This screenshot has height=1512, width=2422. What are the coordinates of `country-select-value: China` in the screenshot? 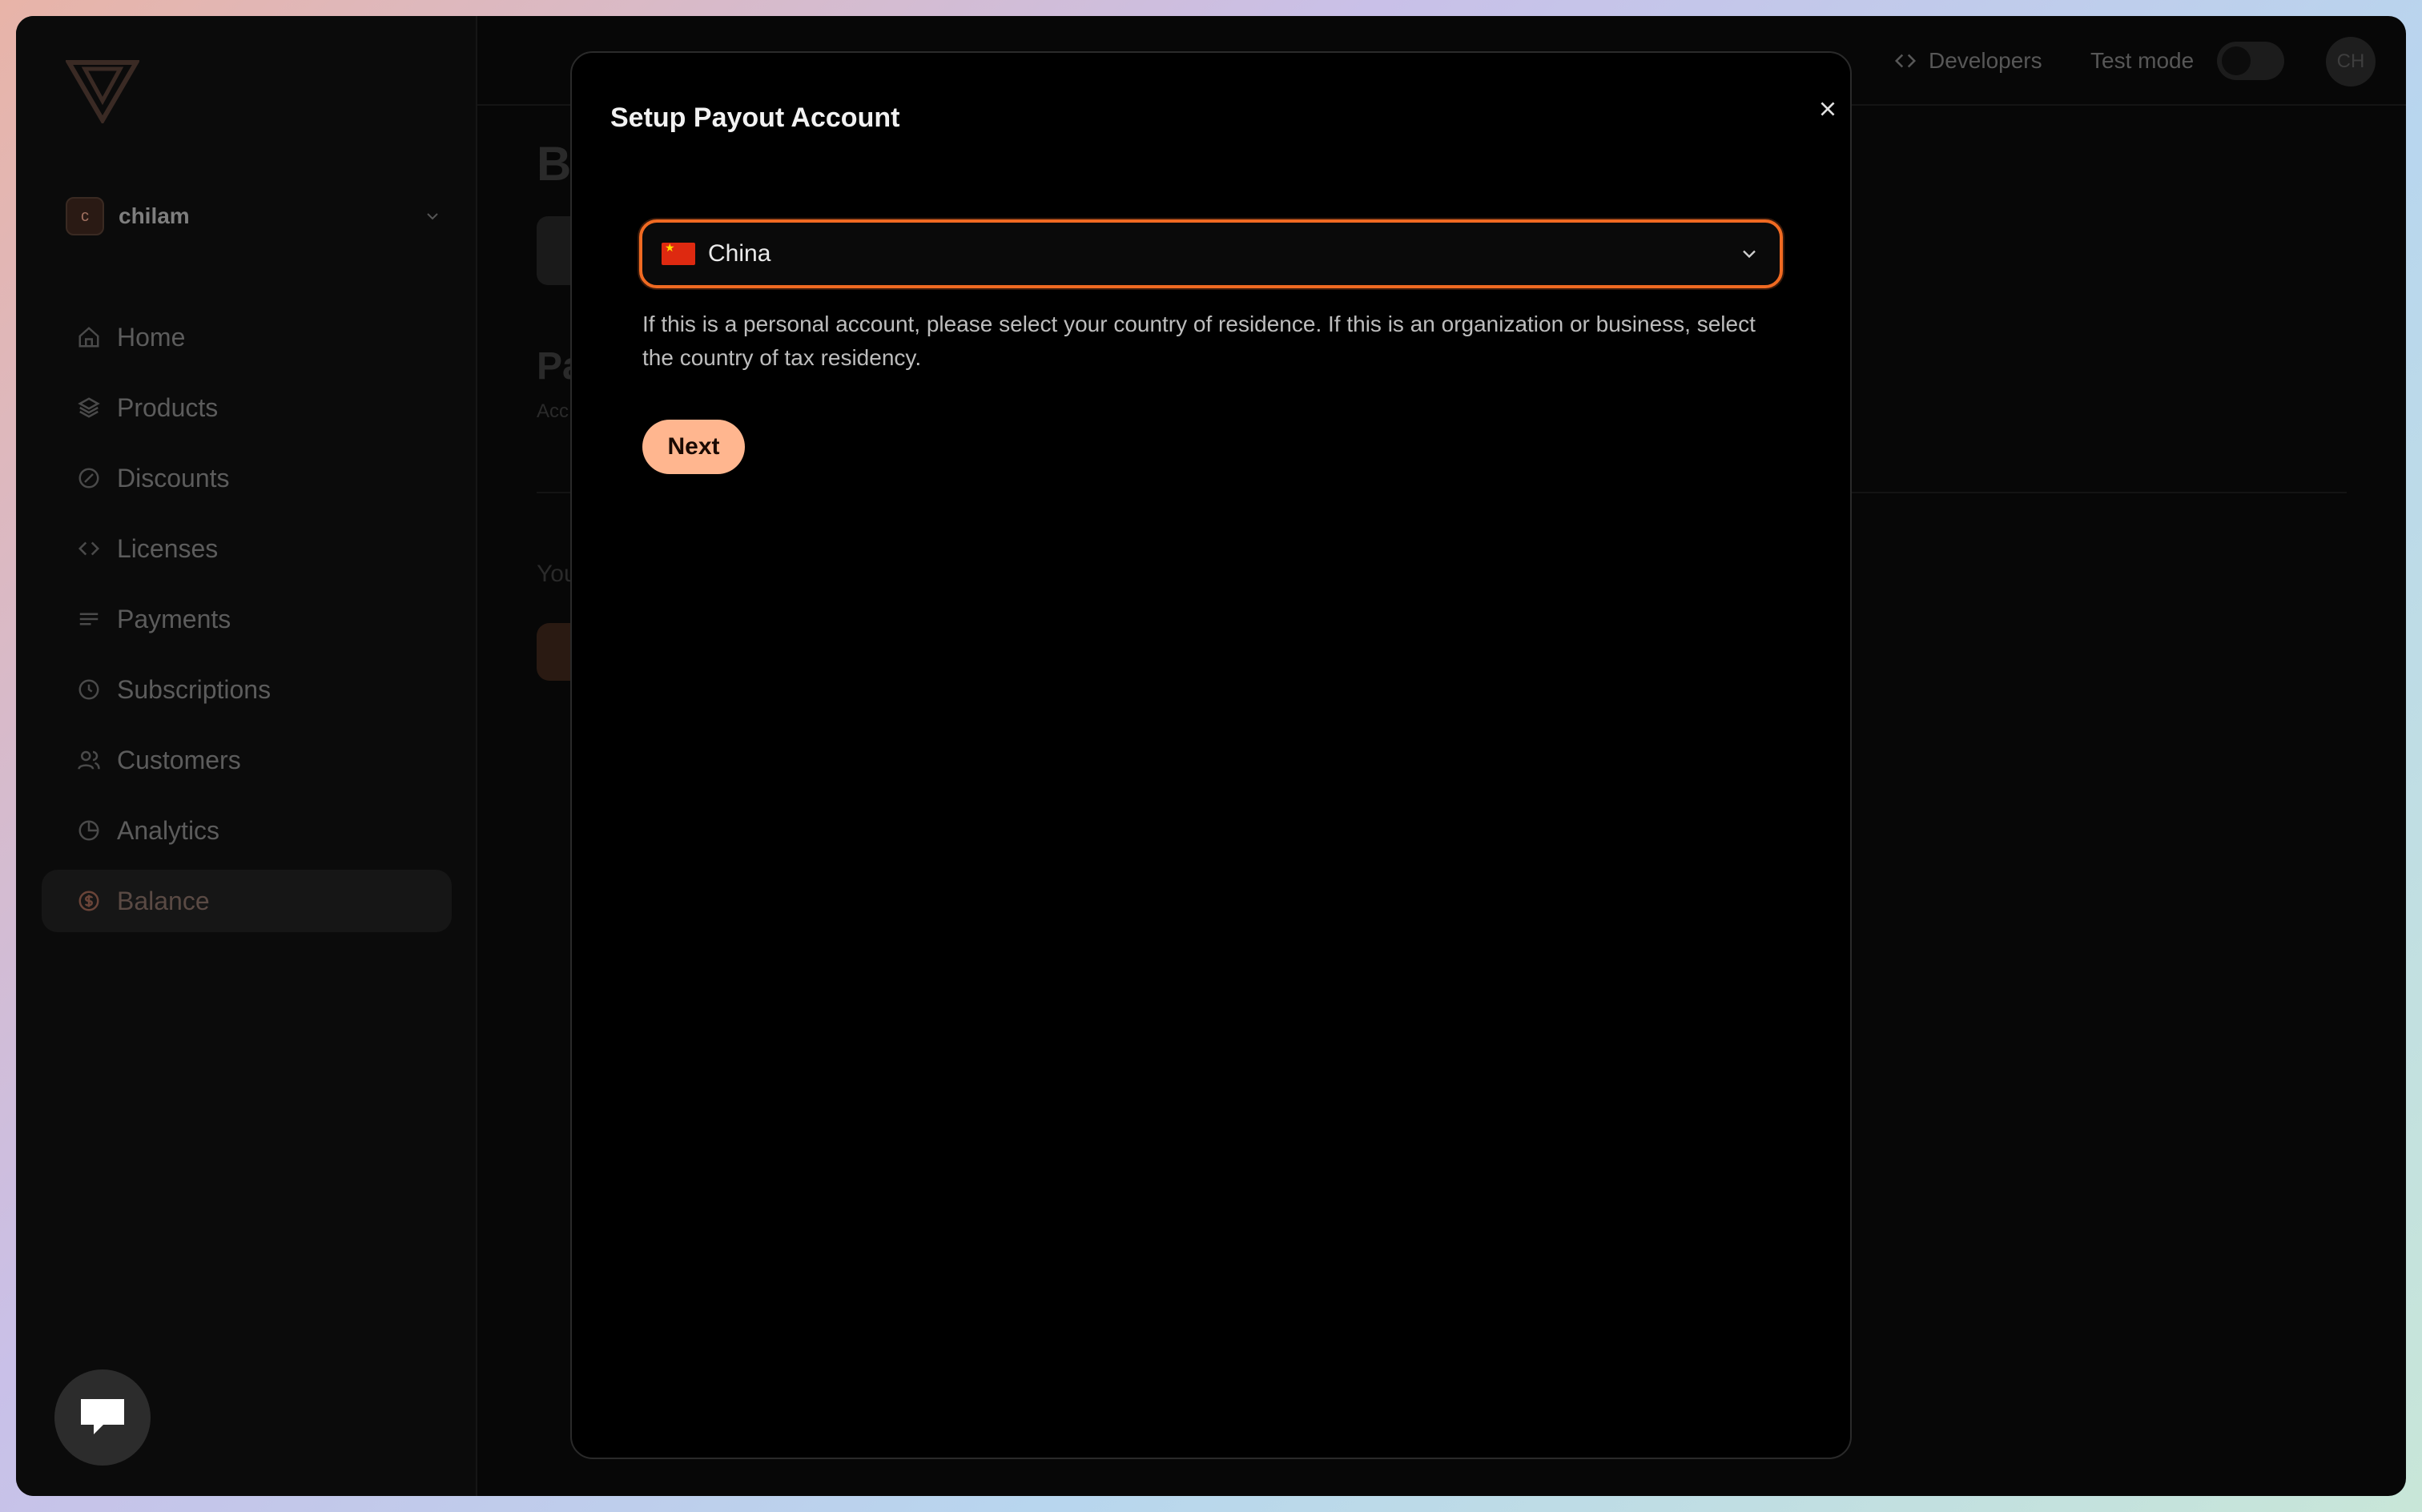 It's located at (739, 253).